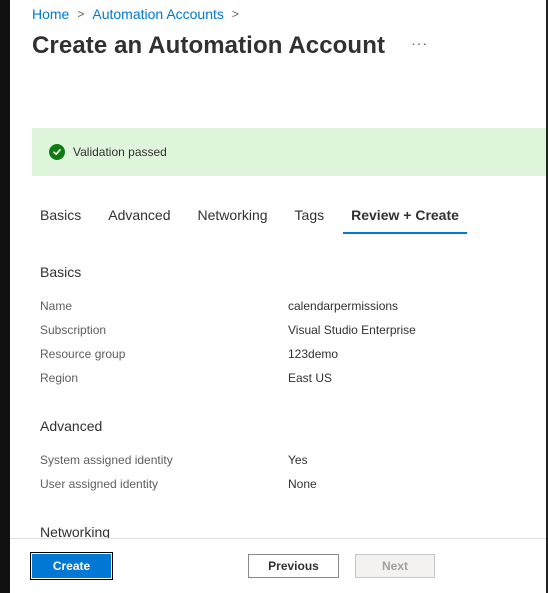 This screenshot has width=548, height=593. Describe the element at coordinates (302, 484) in the screenshot. I see `row-value: None` at that location.